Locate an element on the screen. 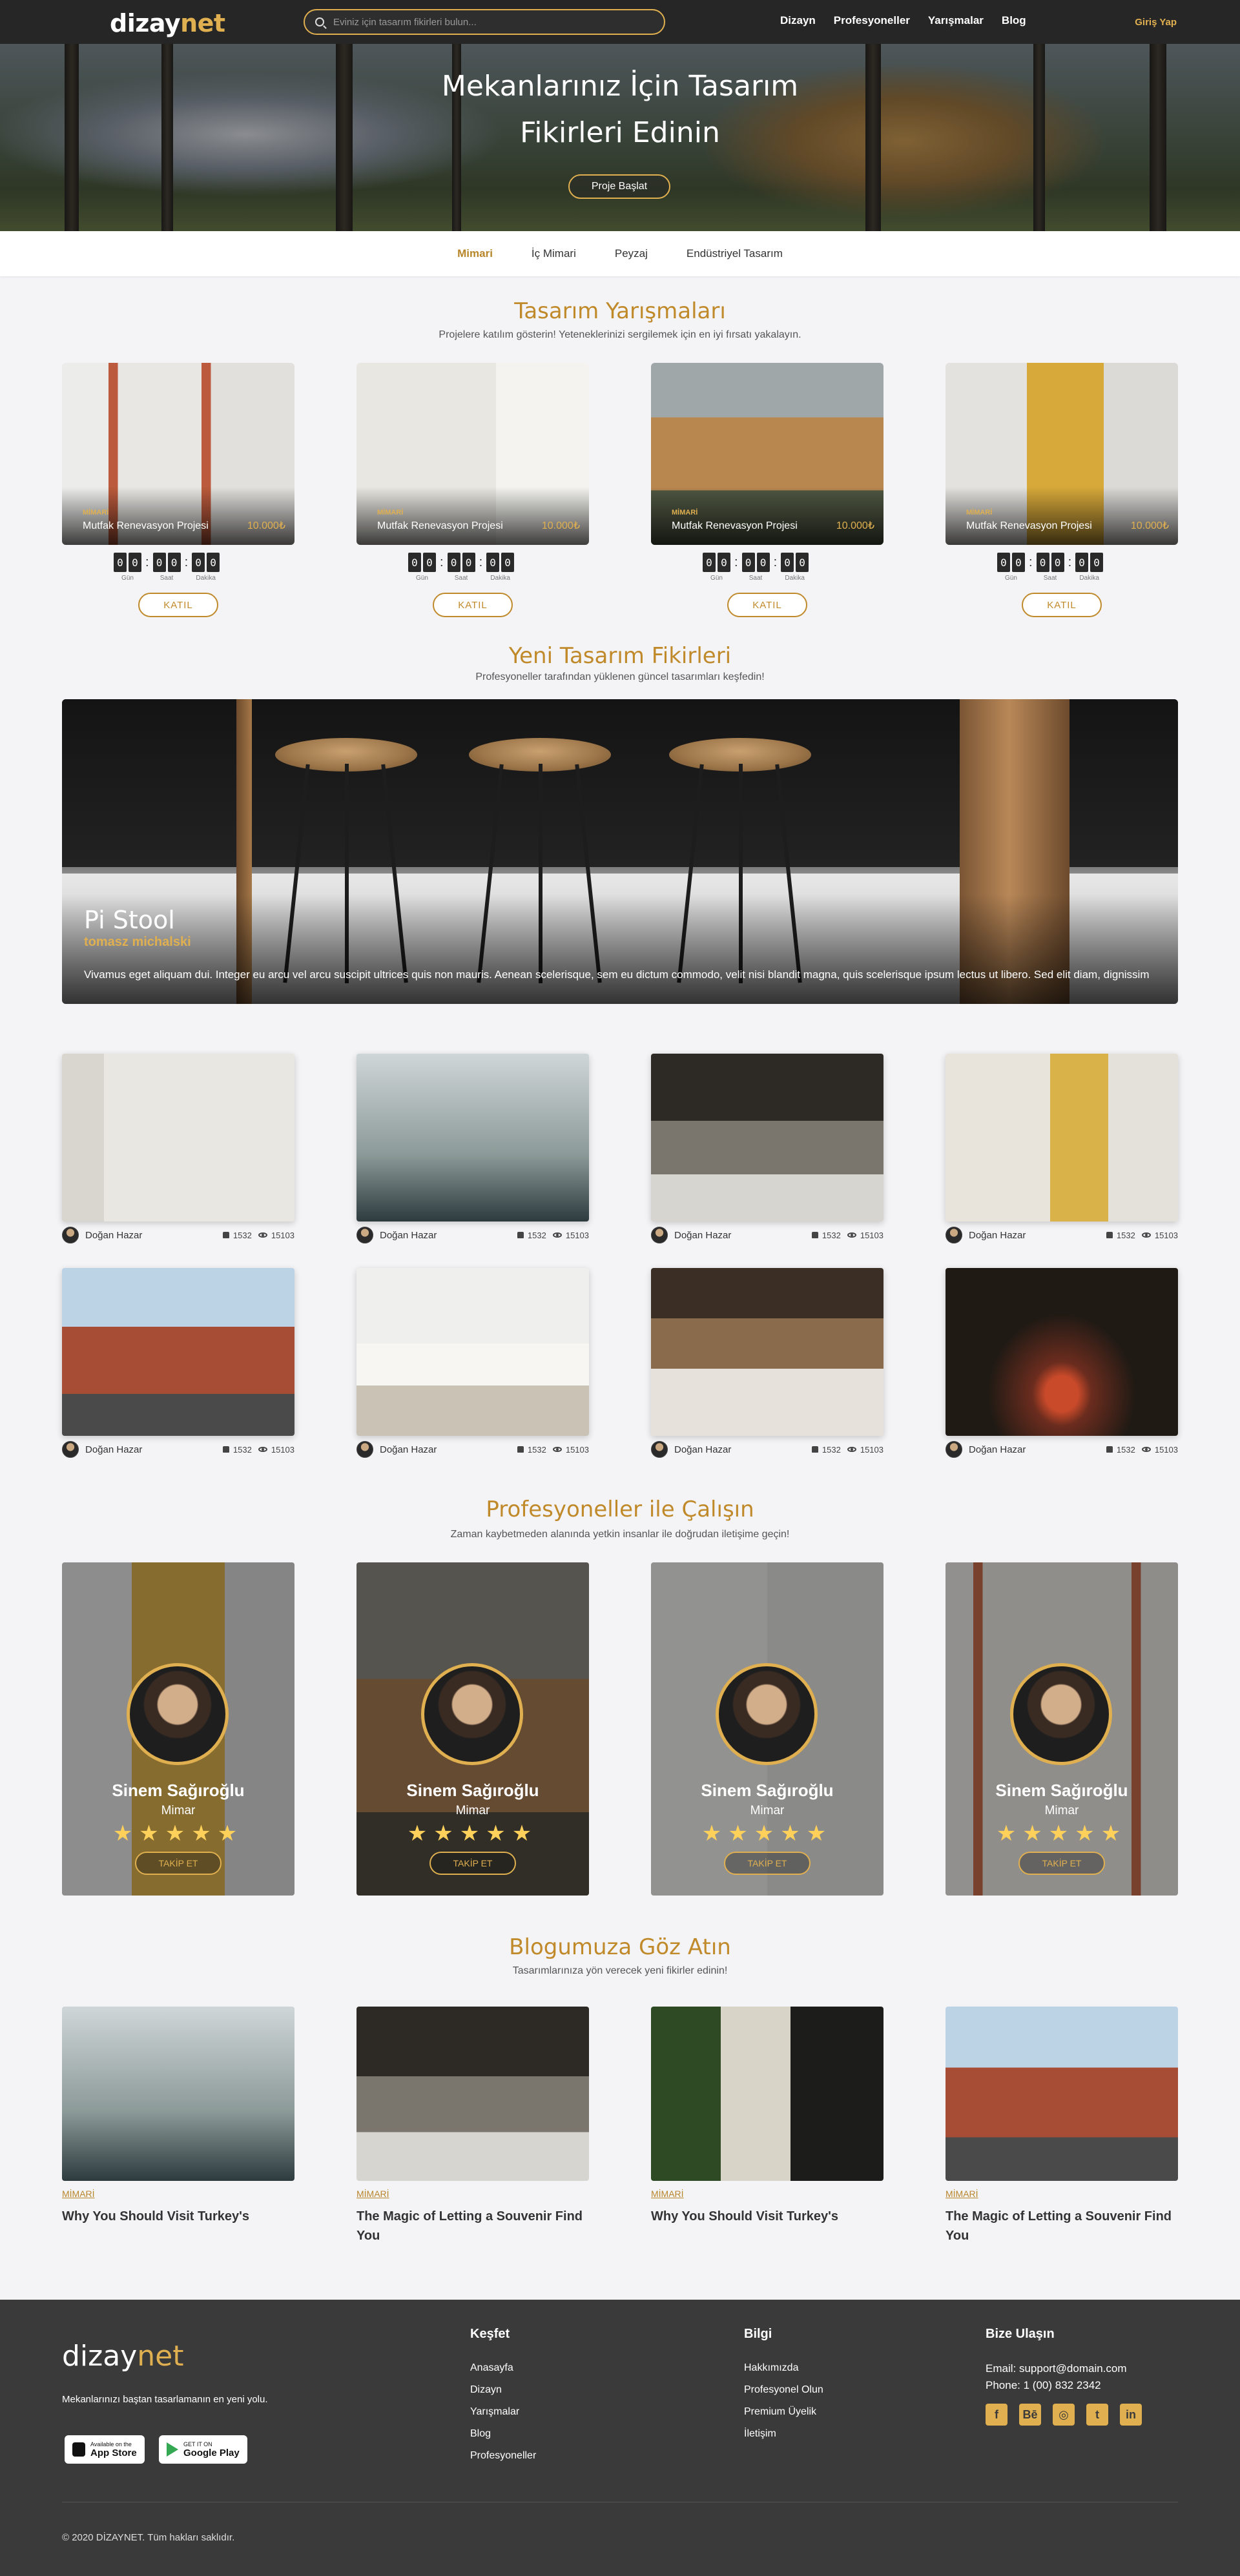  nav-link-dizayn: Dizayn is located at coordinates (798, 21).